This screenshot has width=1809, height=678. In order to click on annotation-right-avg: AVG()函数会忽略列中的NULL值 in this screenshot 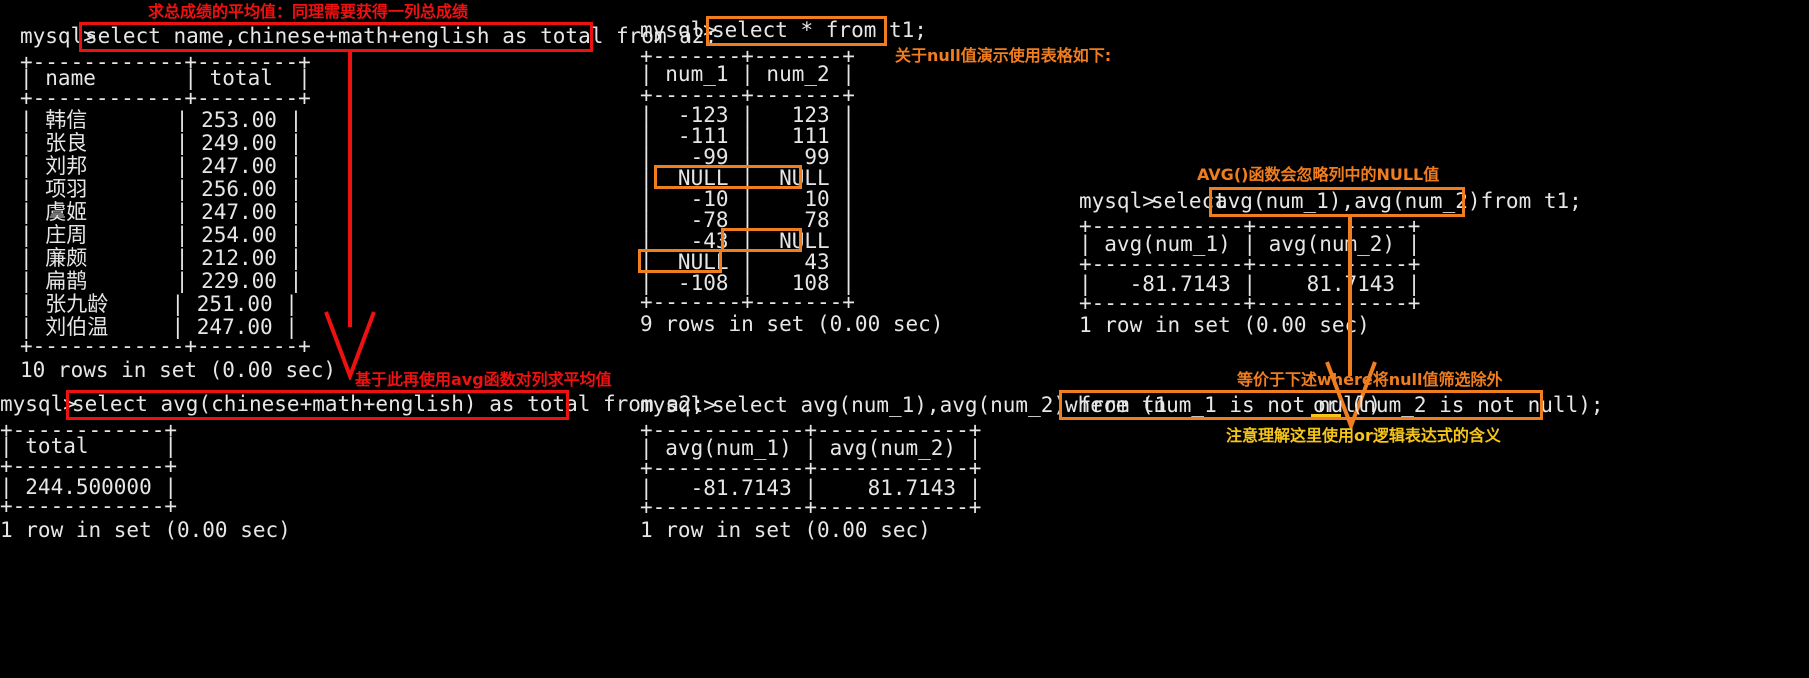, I will do `click(1318, 174)`.